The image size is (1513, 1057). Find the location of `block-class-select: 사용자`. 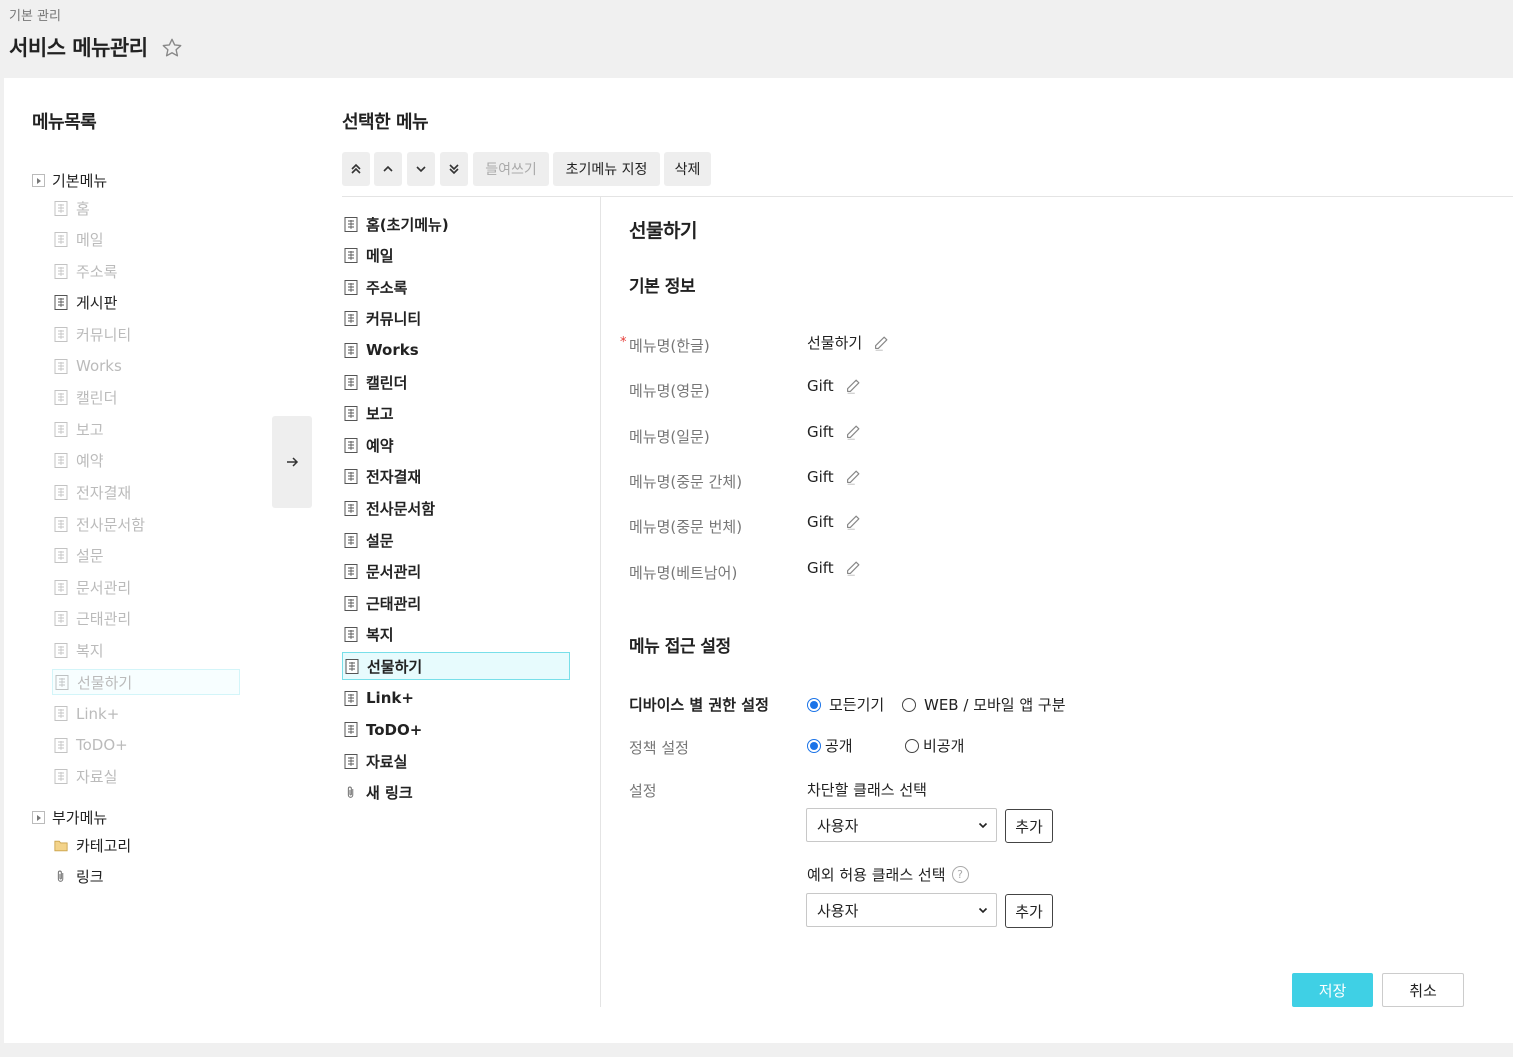

block-class-select: 사용자 is located at coordinates (901, 825).